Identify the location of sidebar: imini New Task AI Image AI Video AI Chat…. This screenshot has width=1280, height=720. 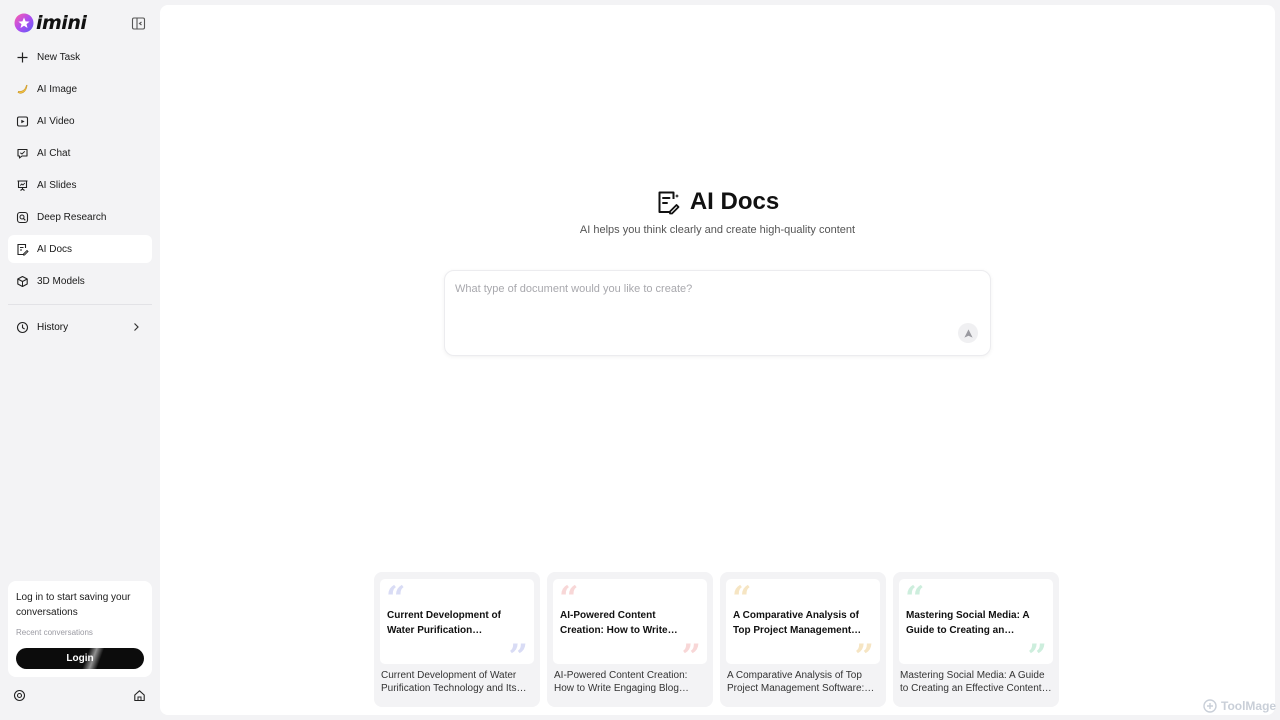
(80, 360).